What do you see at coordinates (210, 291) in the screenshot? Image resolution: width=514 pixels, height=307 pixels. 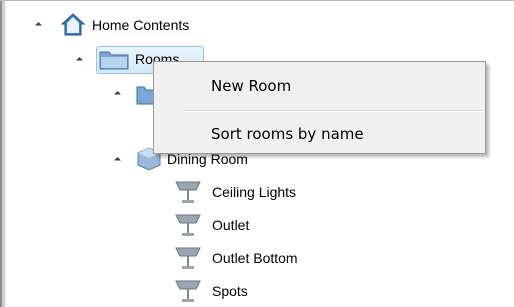 I see `tree-node-light: Spots` at bounding box center [210, 291].